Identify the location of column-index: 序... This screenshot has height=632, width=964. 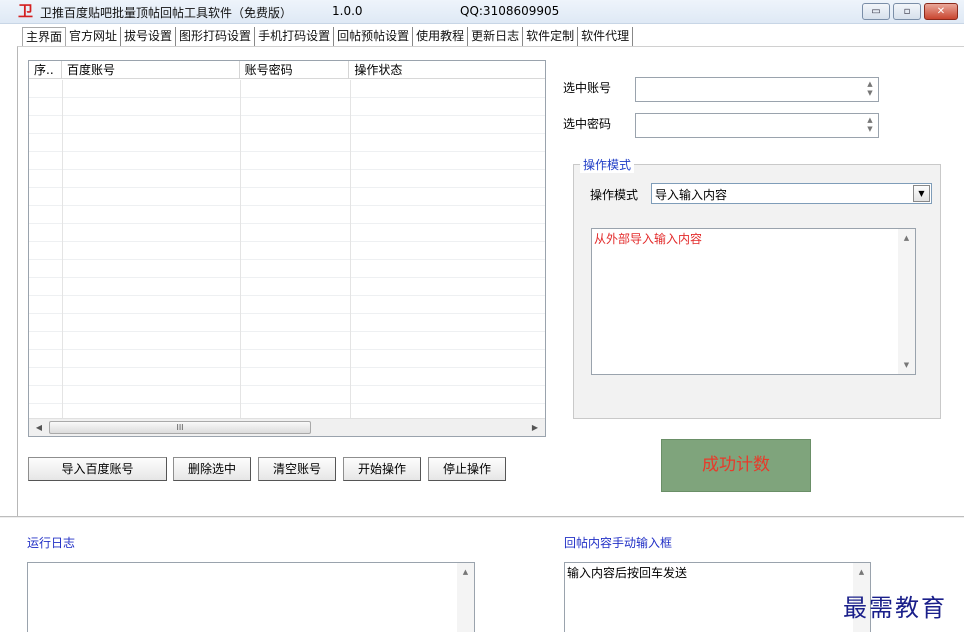
(45, 70).